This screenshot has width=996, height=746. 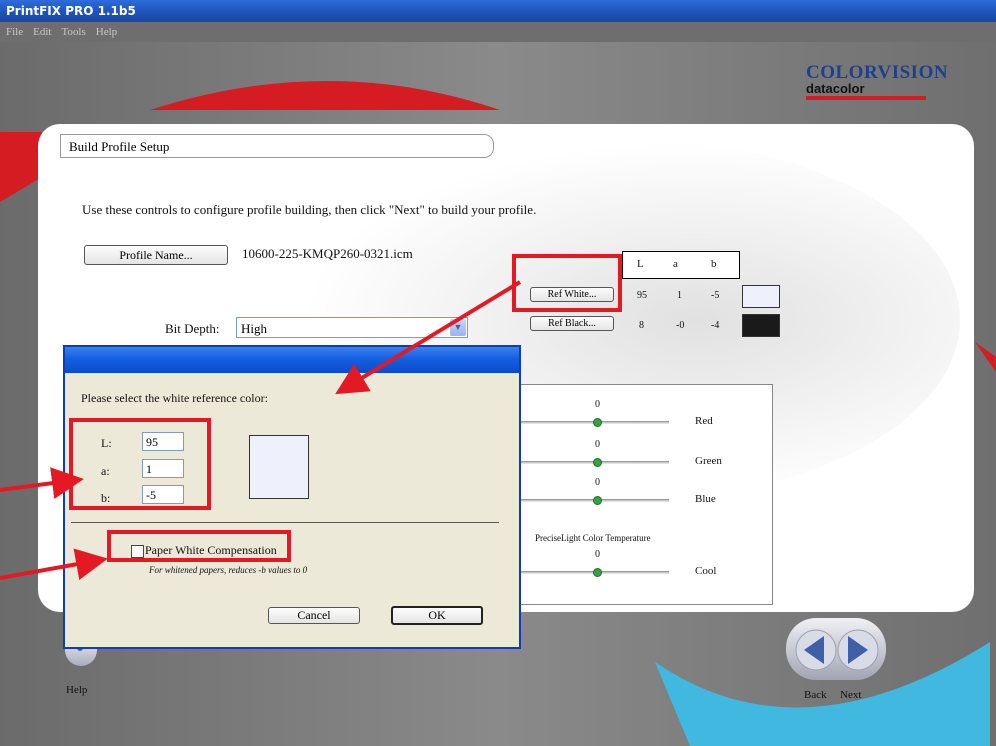 I want to click on ref-white-b: -5, so click(x=715, y=295).